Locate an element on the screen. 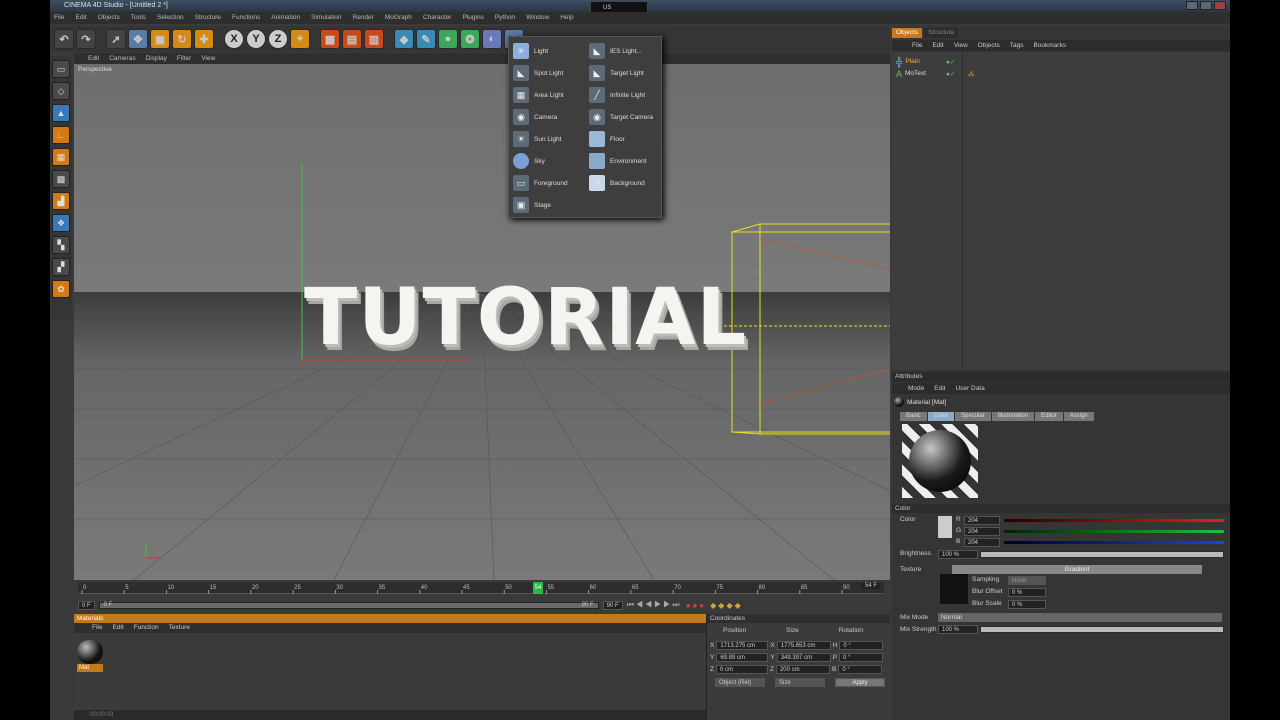 The image size is (1280, 720). apply-button: Apply is located at coordinates (860, 682).